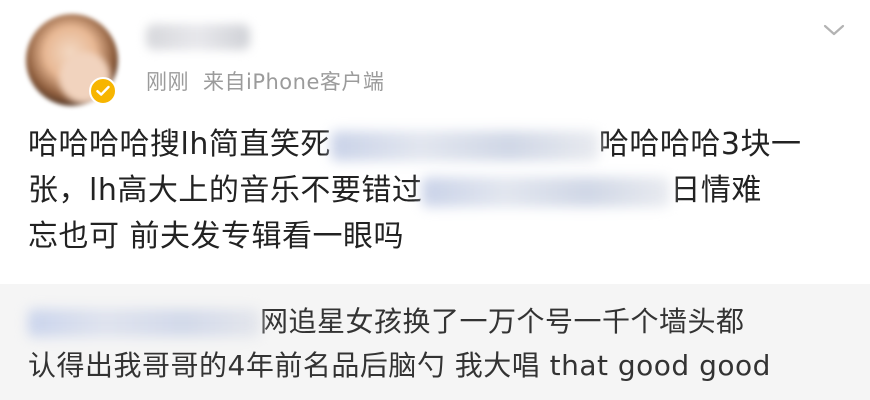  I want to click on timestamp: 刚刚, so click(167, 82).